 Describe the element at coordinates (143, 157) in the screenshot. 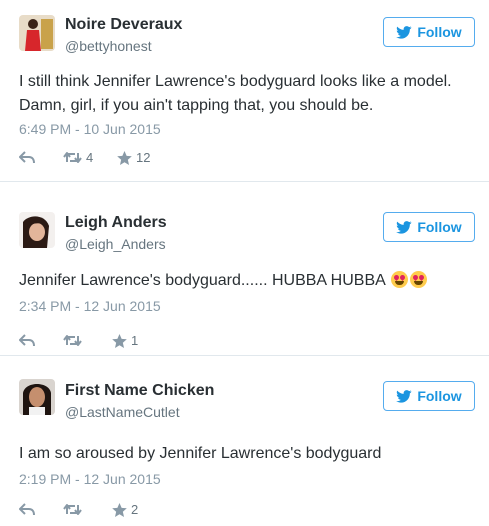

I see `like-count: 12` at that location.